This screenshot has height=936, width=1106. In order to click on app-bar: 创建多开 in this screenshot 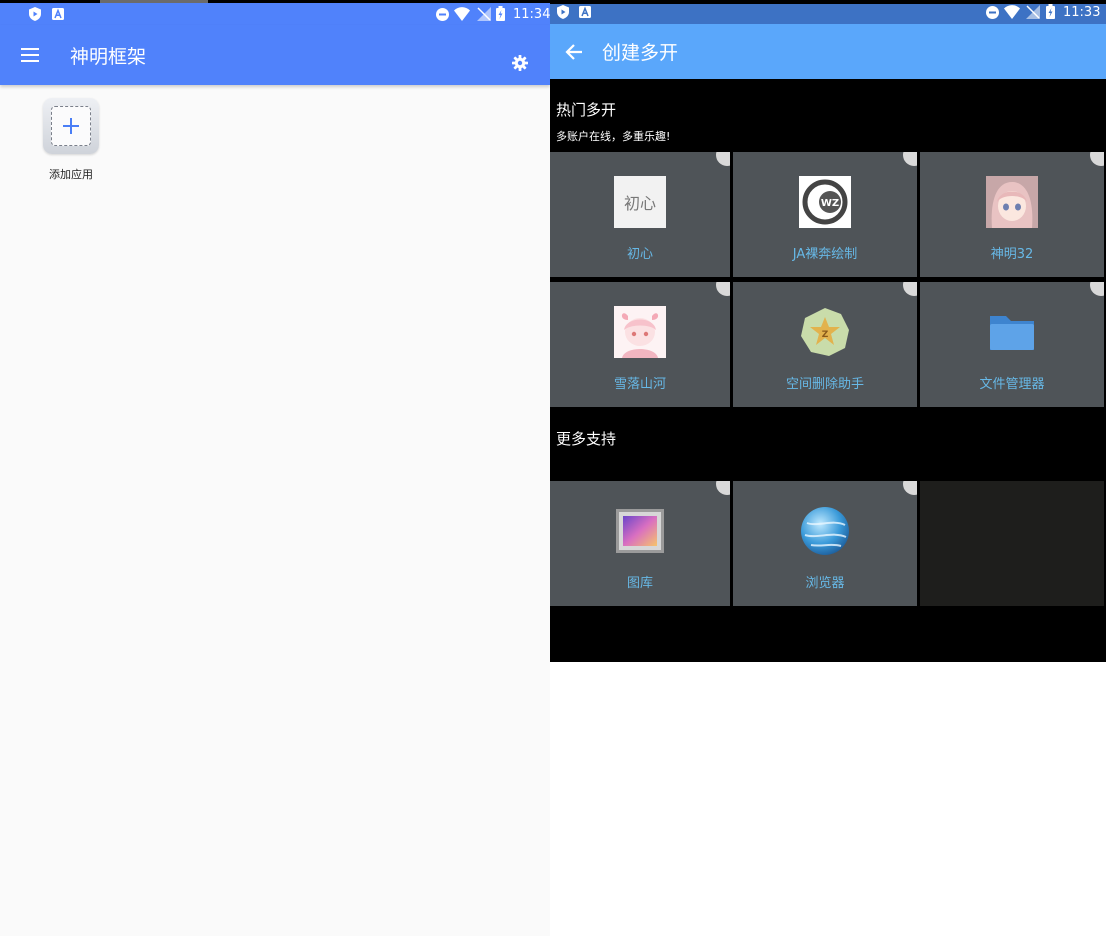, I will do `click(828, 51)`.